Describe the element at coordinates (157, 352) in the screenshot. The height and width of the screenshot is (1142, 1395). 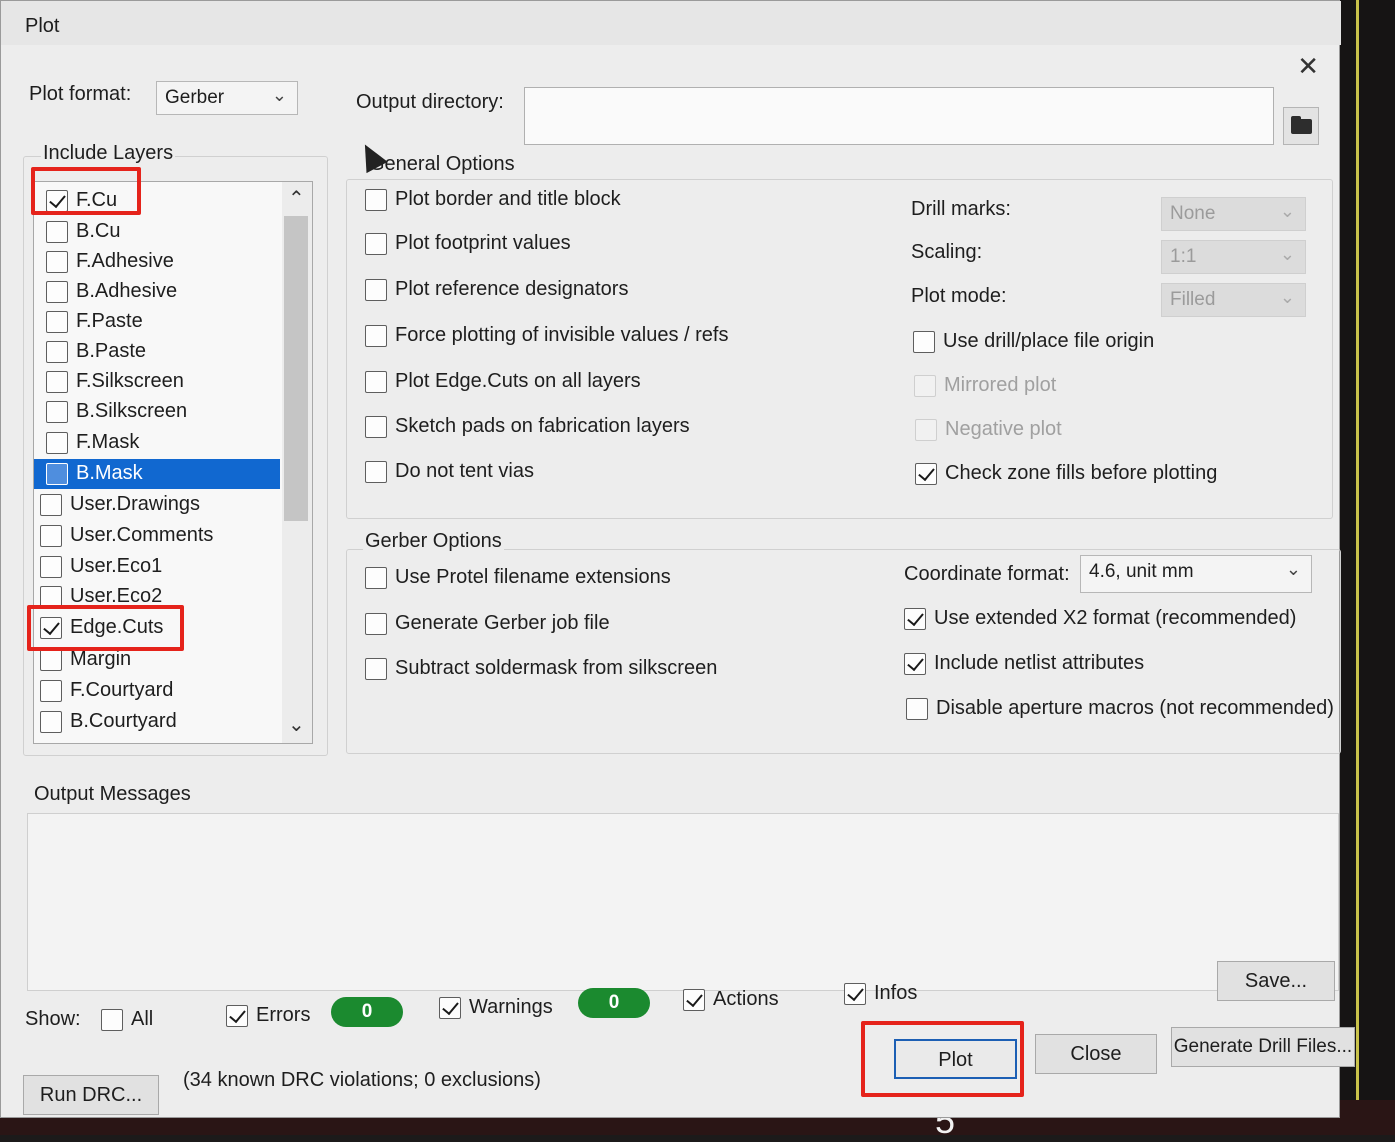
I see `layer-item: B.Paste` at that location.